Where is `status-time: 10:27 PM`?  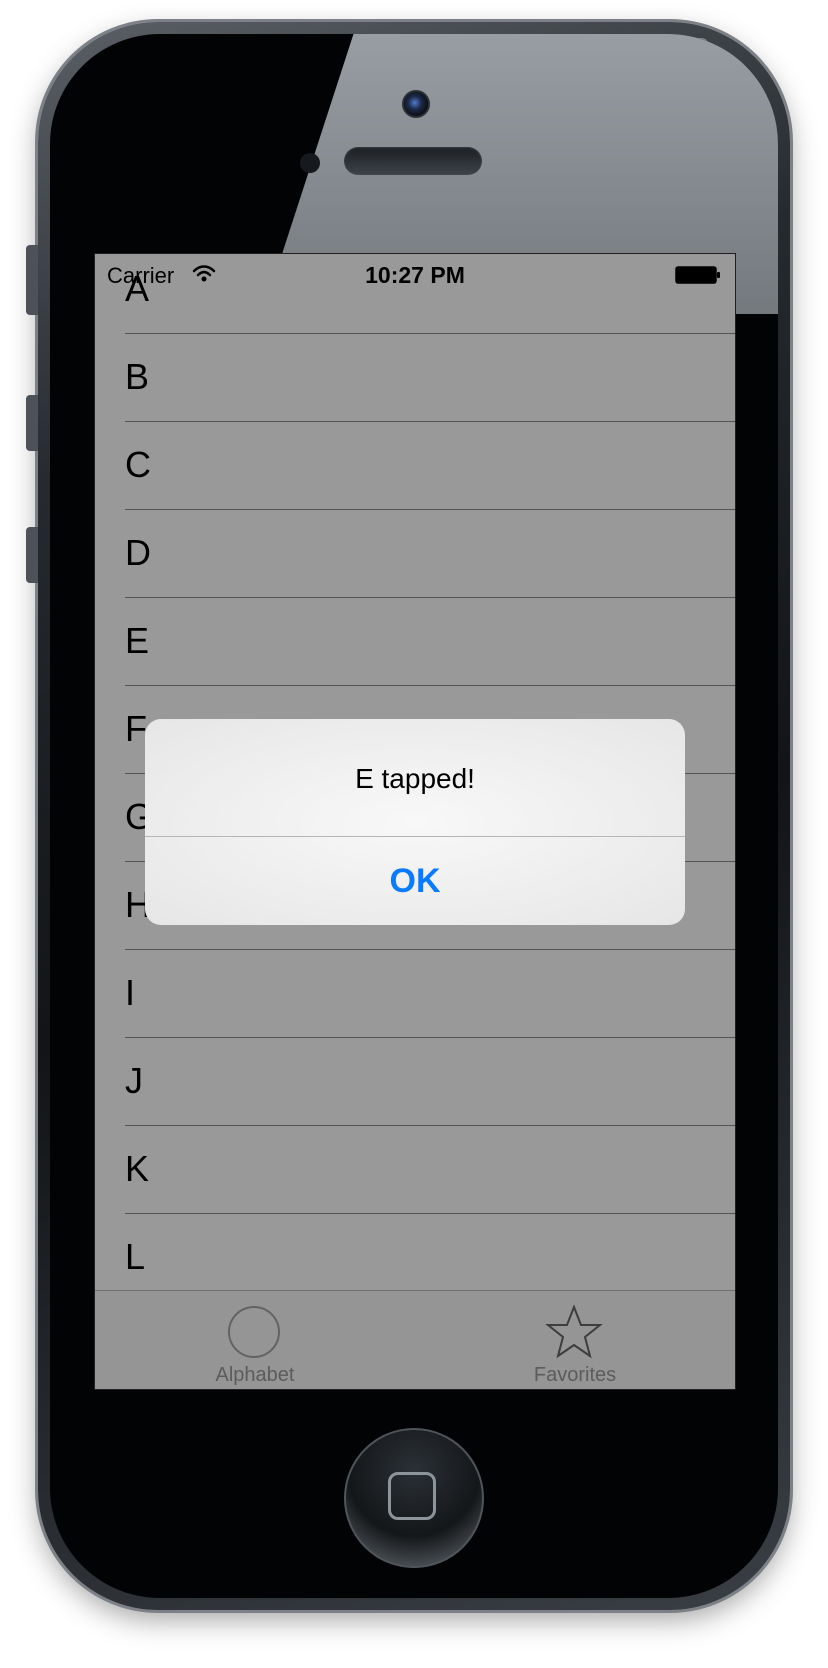
status-time: 10:27 PM is located at coordinates (415, 275).